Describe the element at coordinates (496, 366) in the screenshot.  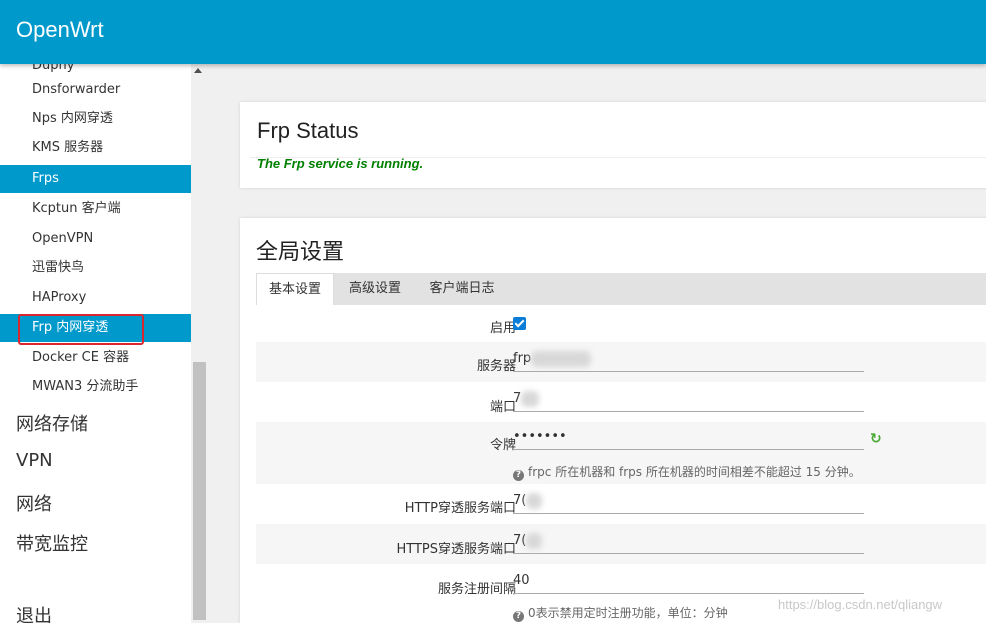
I see `server-label: 服务器` at that location.